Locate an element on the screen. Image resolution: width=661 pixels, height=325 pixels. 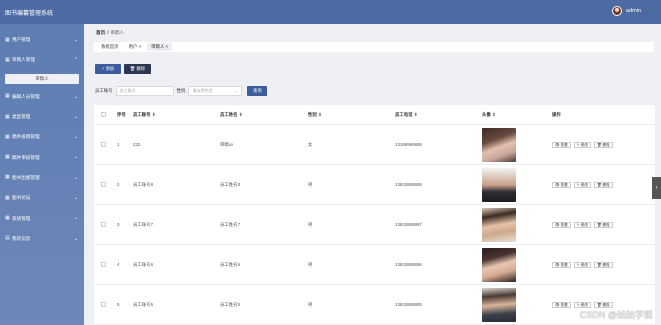
breadcrumb: 首页 // 审稿人 is located at coordinates (110, 33).